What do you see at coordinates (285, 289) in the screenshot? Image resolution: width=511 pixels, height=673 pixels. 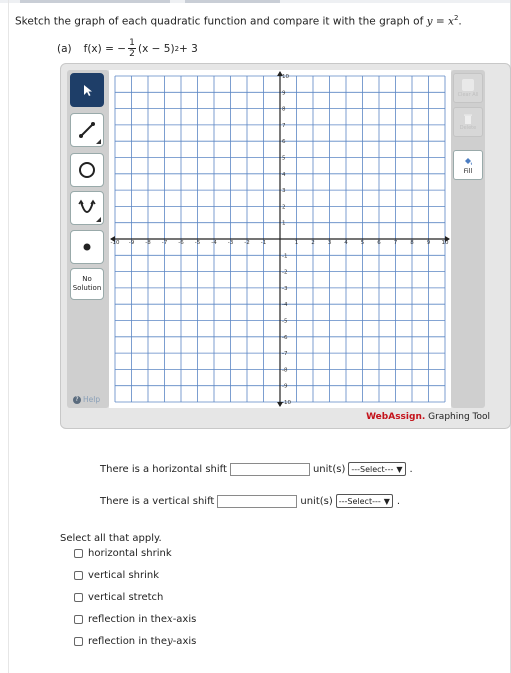 I see `y-tick-label: -3` at bounding box center [285, 289].